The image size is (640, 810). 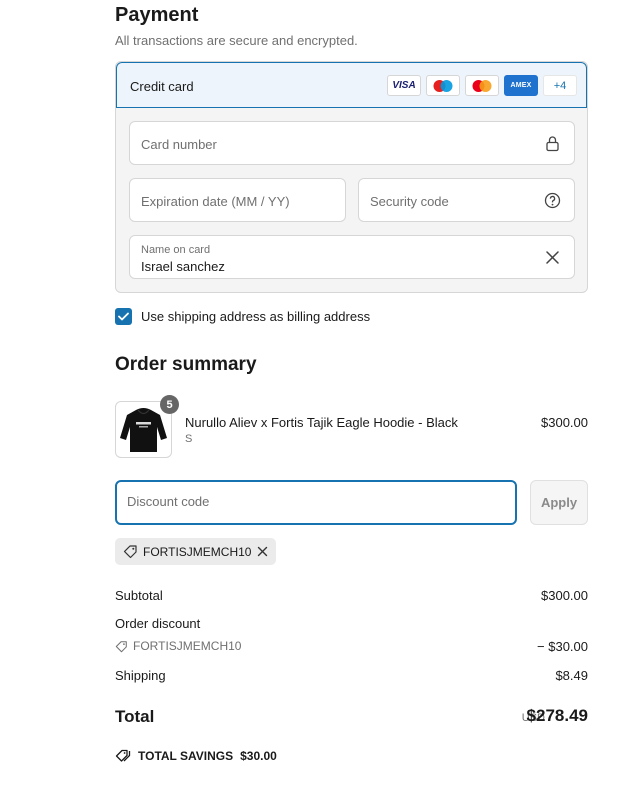 What do you see at coordinates (552, 257) in the screenshot?
I see `clear-icon` at bounding box center [552, 257].